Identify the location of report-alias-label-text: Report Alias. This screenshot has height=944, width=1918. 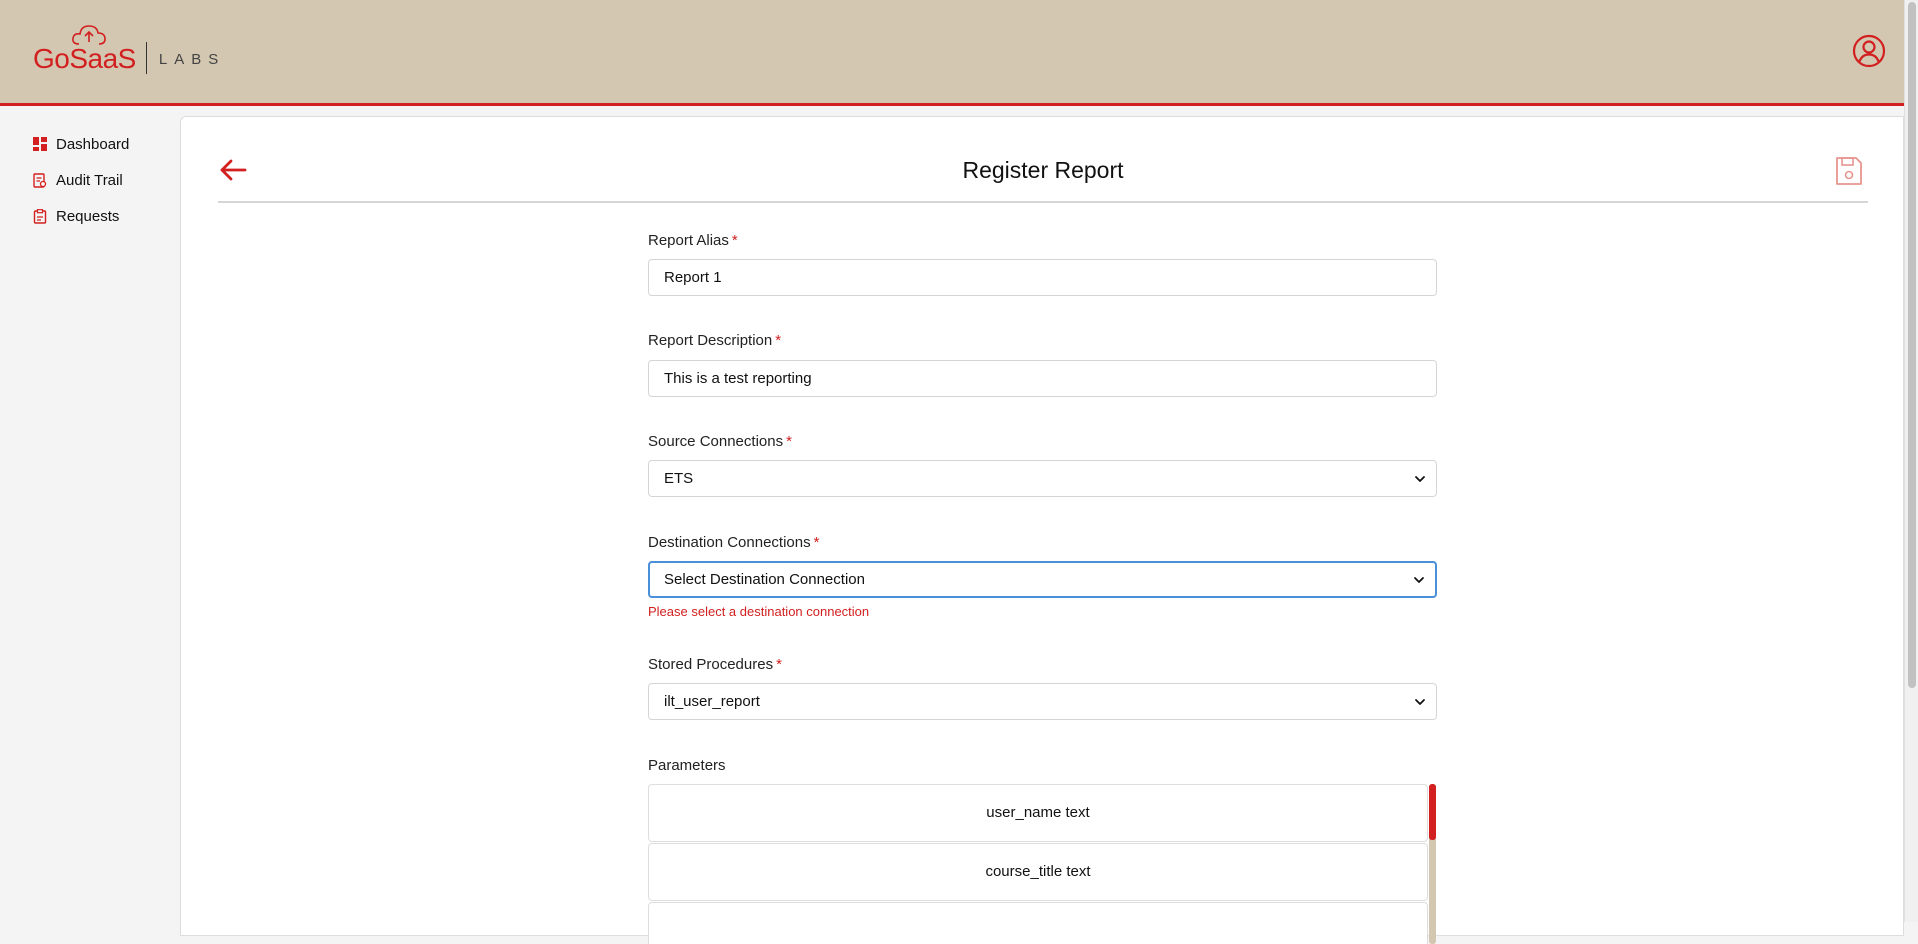
(688, 240).